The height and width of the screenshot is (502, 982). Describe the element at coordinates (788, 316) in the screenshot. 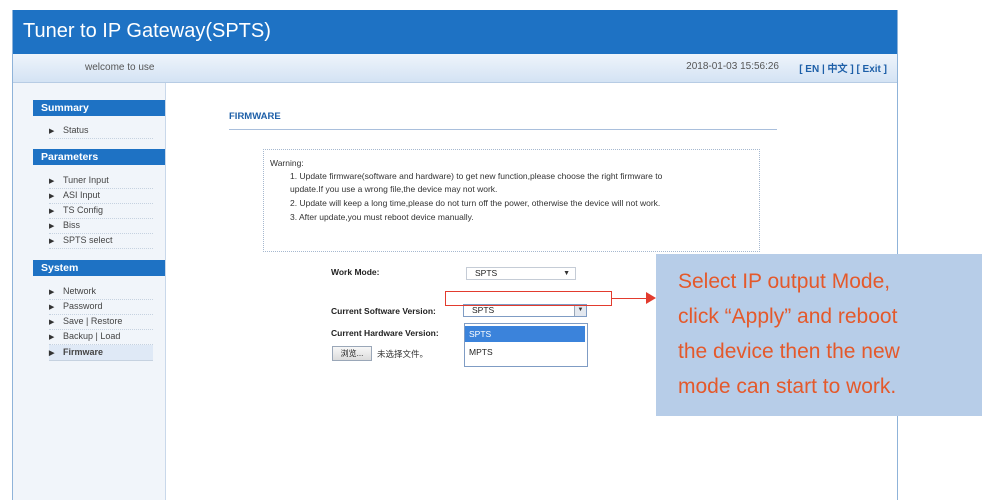

I see `callout-line: click “Apply” and reboot` at that location.